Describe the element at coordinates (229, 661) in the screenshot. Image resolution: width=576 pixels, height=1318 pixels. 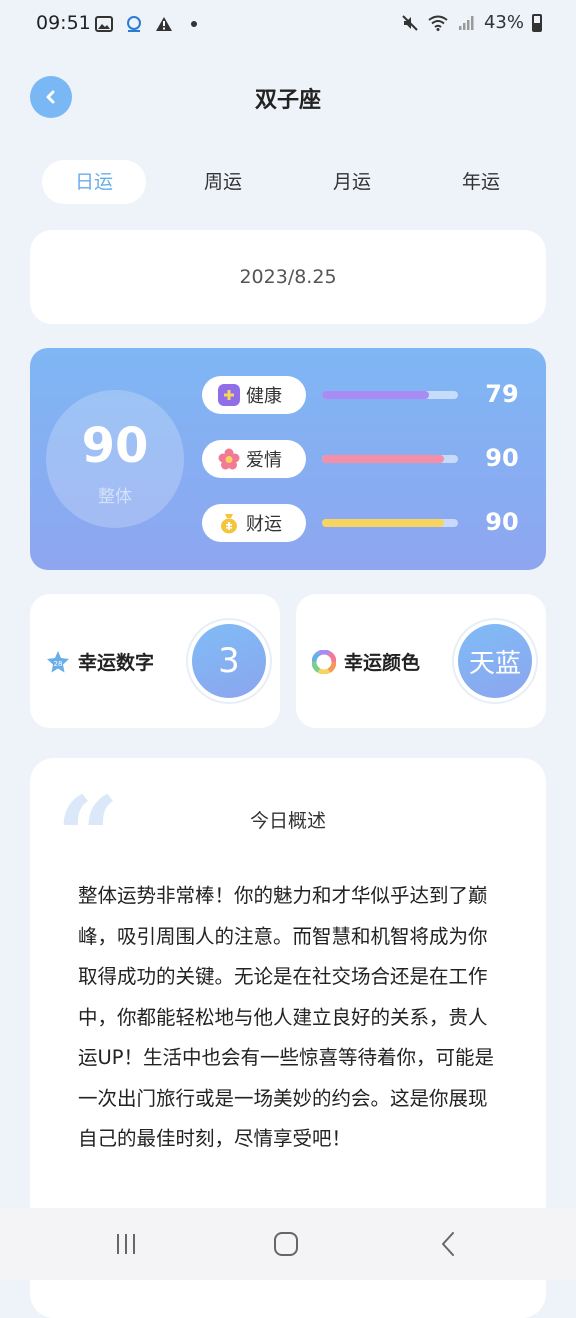
I see `lucky-number-value: 3` at that location.